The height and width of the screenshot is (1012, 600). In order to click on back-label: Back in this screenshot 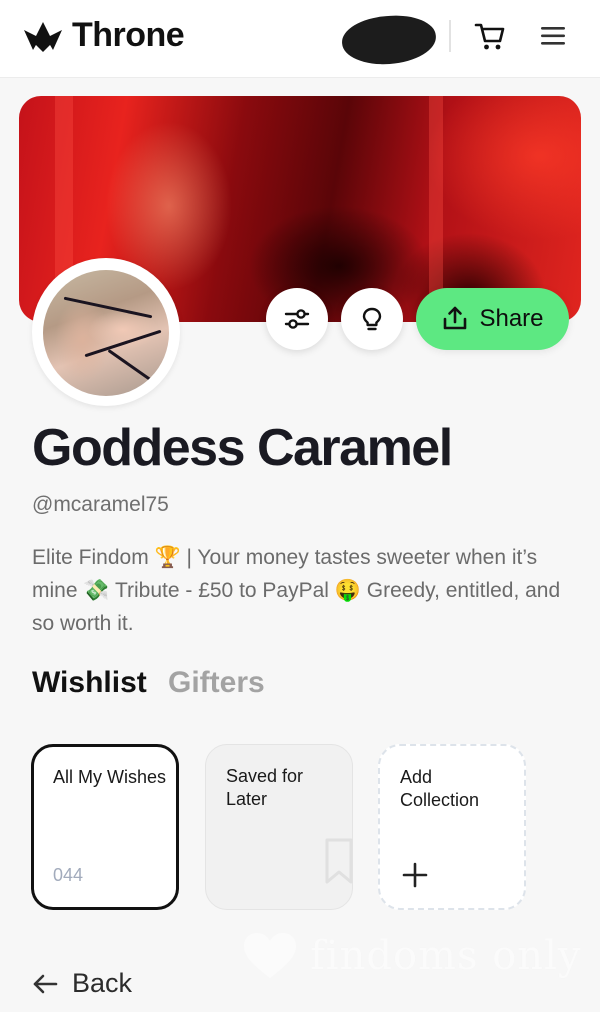, I will do `click(102, 983)`.